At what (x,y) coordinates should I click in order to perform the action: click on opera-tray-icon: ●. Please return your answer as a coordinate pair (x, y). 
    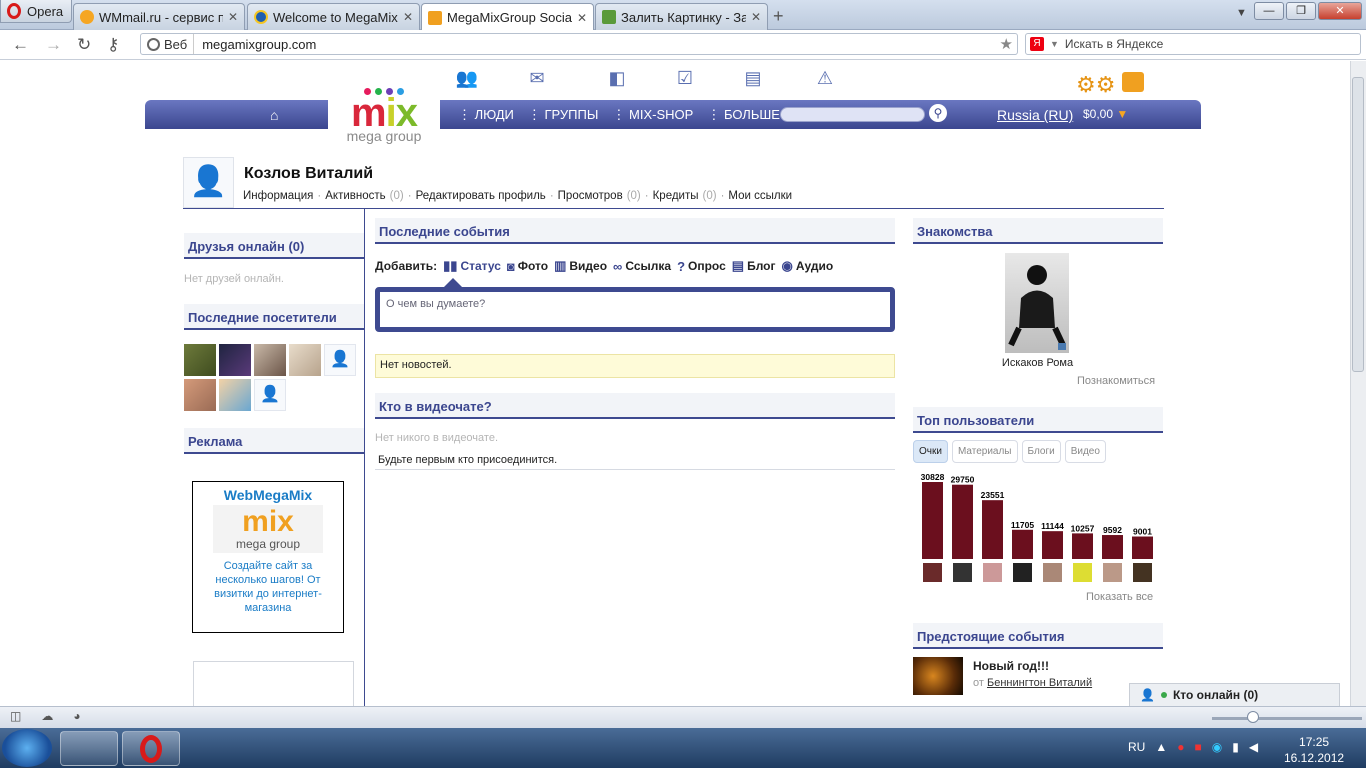
    Looking at the image, I should click on (1180, 747).